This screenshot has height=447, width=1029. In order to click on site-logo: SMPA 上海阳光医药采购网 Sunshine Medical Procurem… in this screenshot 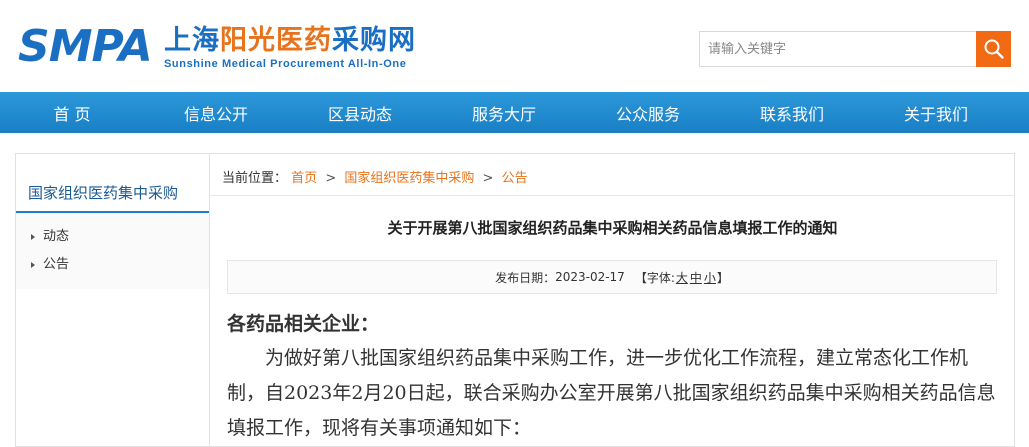, I will do `click(228, 49)`.